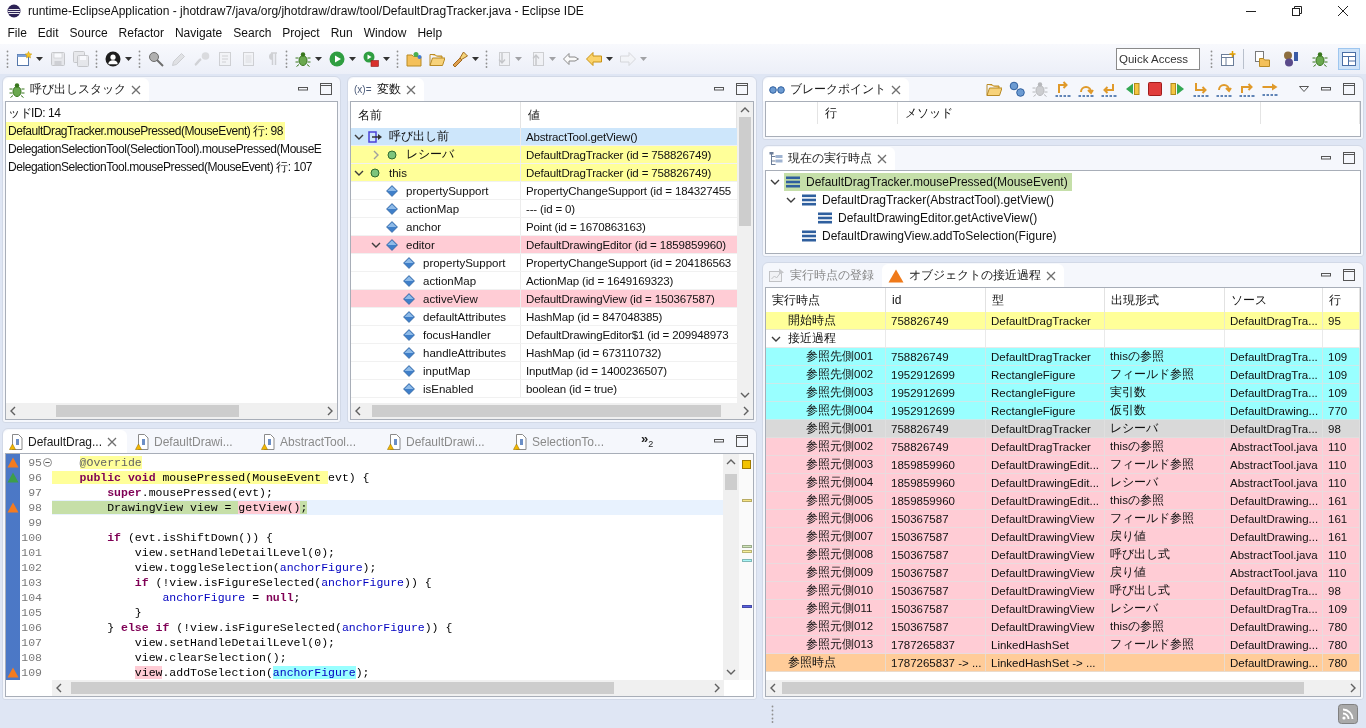 Image resolution: width=1366 pixels, height=728 pixels. What do you see at coordinates (198, 33) in the screenshot?
I see `menu-item: Navigate` at bounding box center [198, 33].